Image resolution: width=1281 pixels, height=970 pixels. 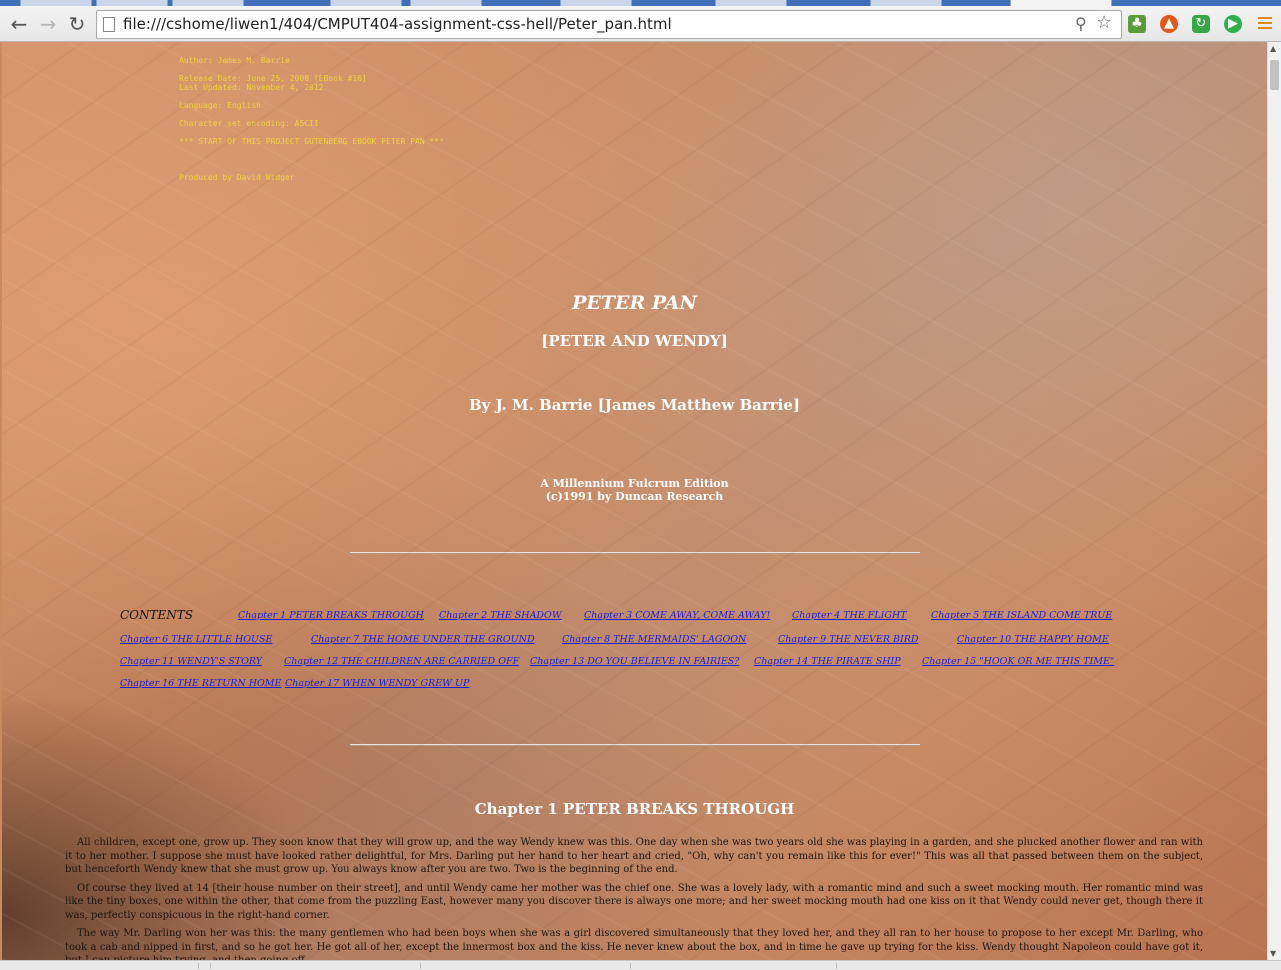 I want to click on toc-link-chapter-11: Chapter 11 WENDY'S STORY, so click(x=191, y=661).